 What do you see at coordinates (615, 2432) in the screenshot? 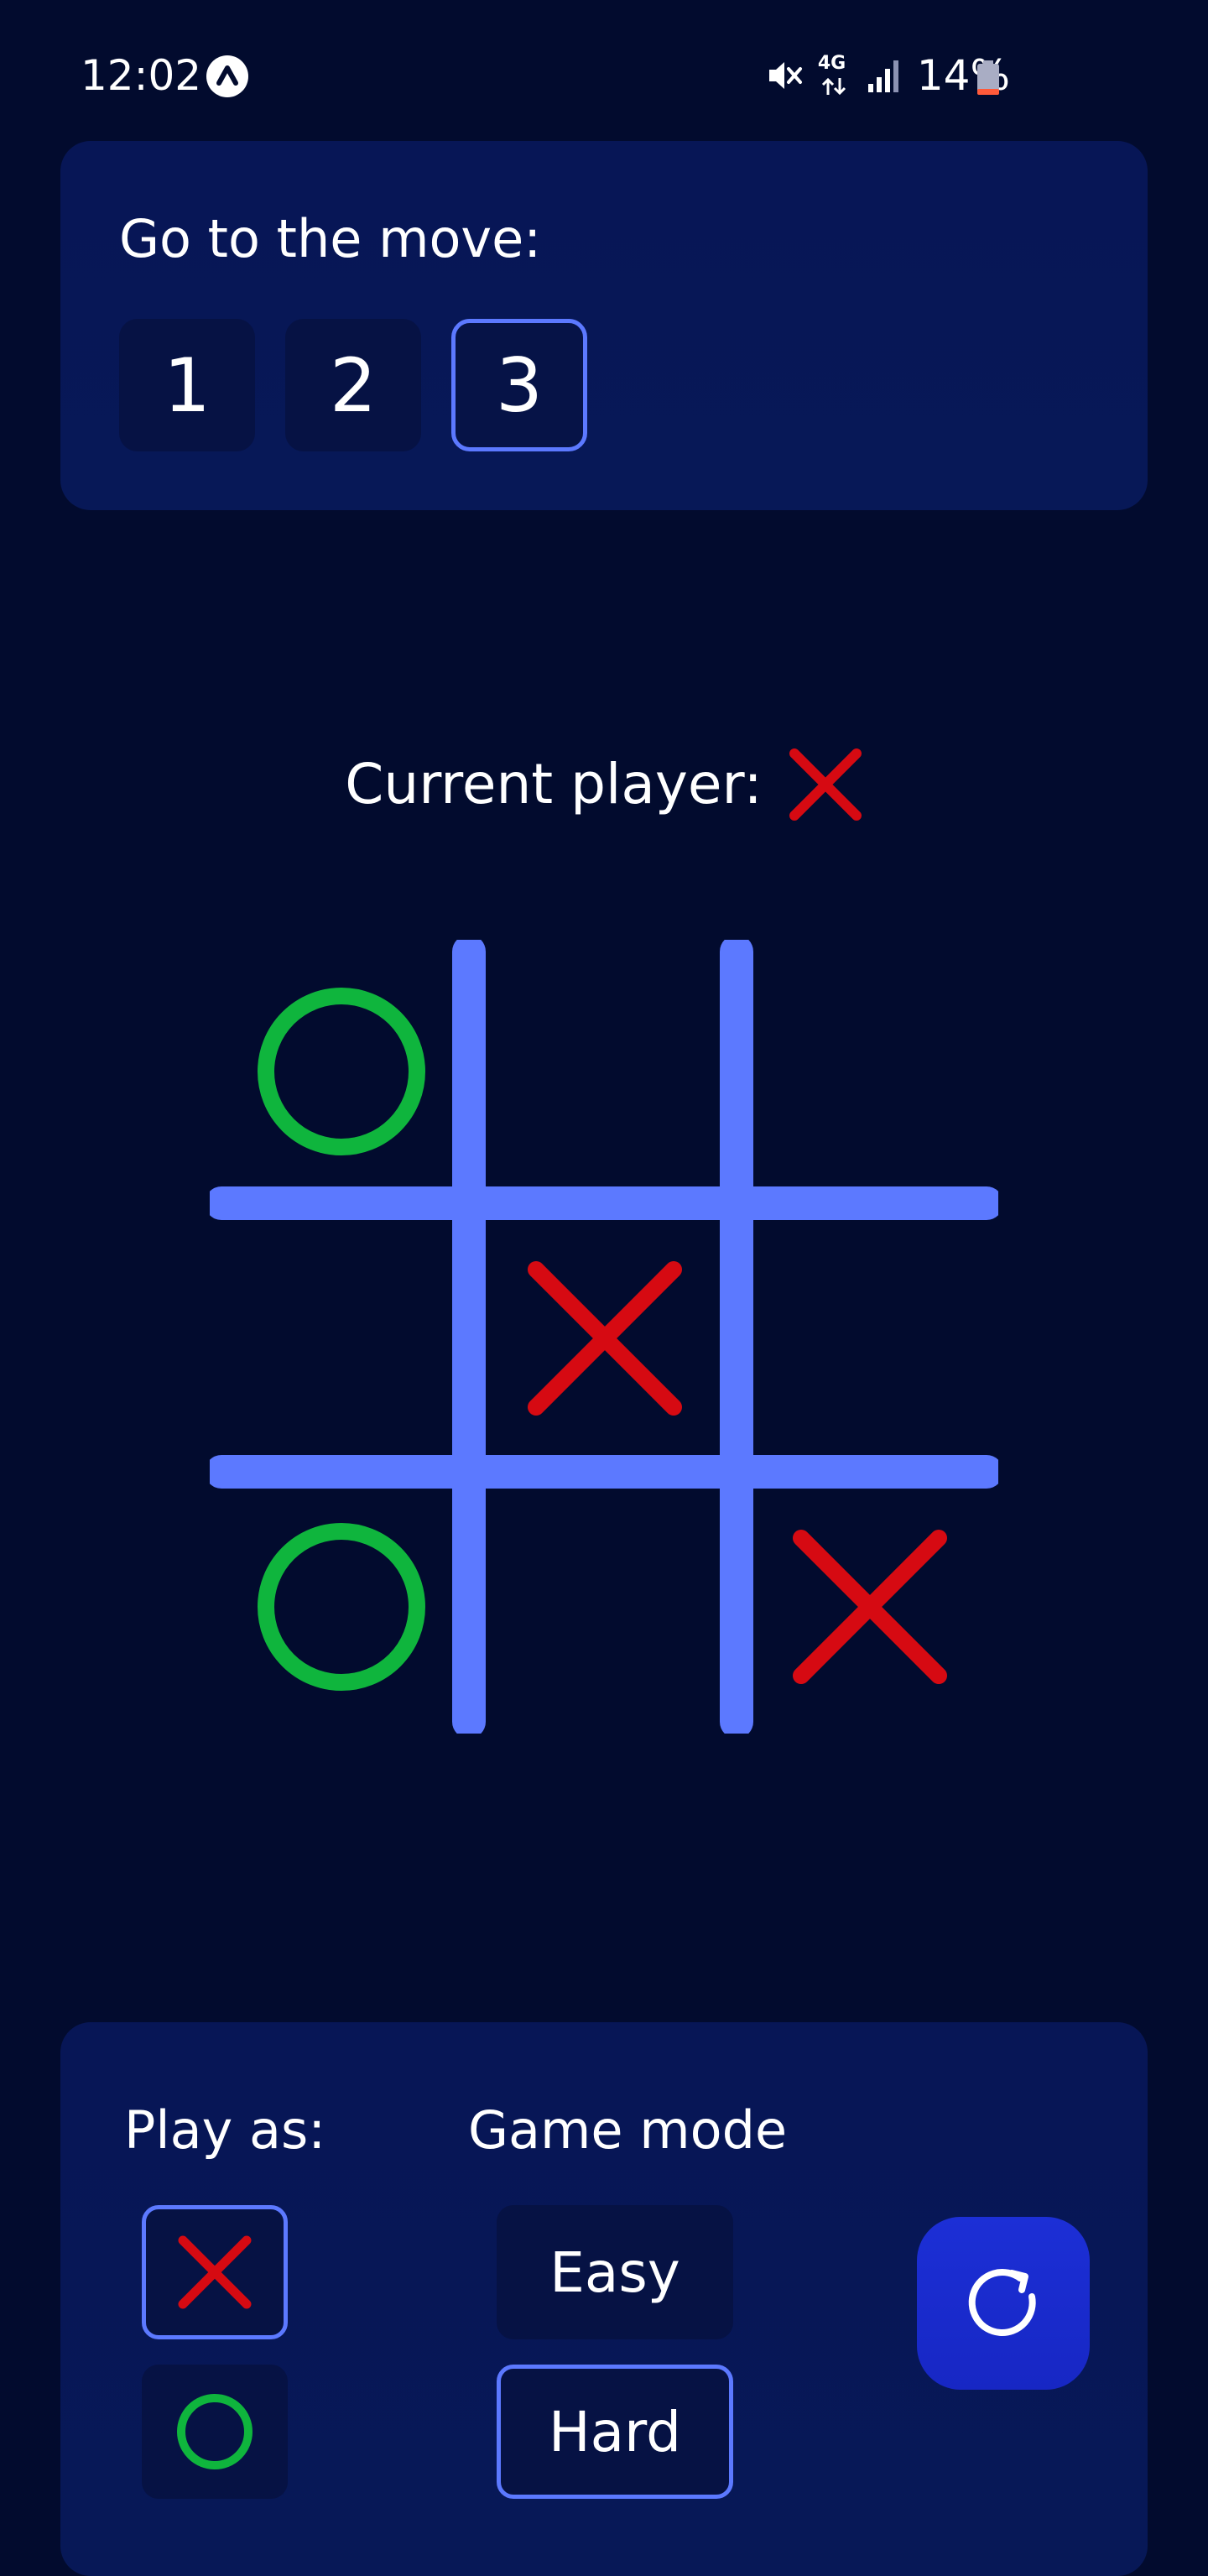
I see `hard-mode-button: Hard` at bounding box center [615, 2432].